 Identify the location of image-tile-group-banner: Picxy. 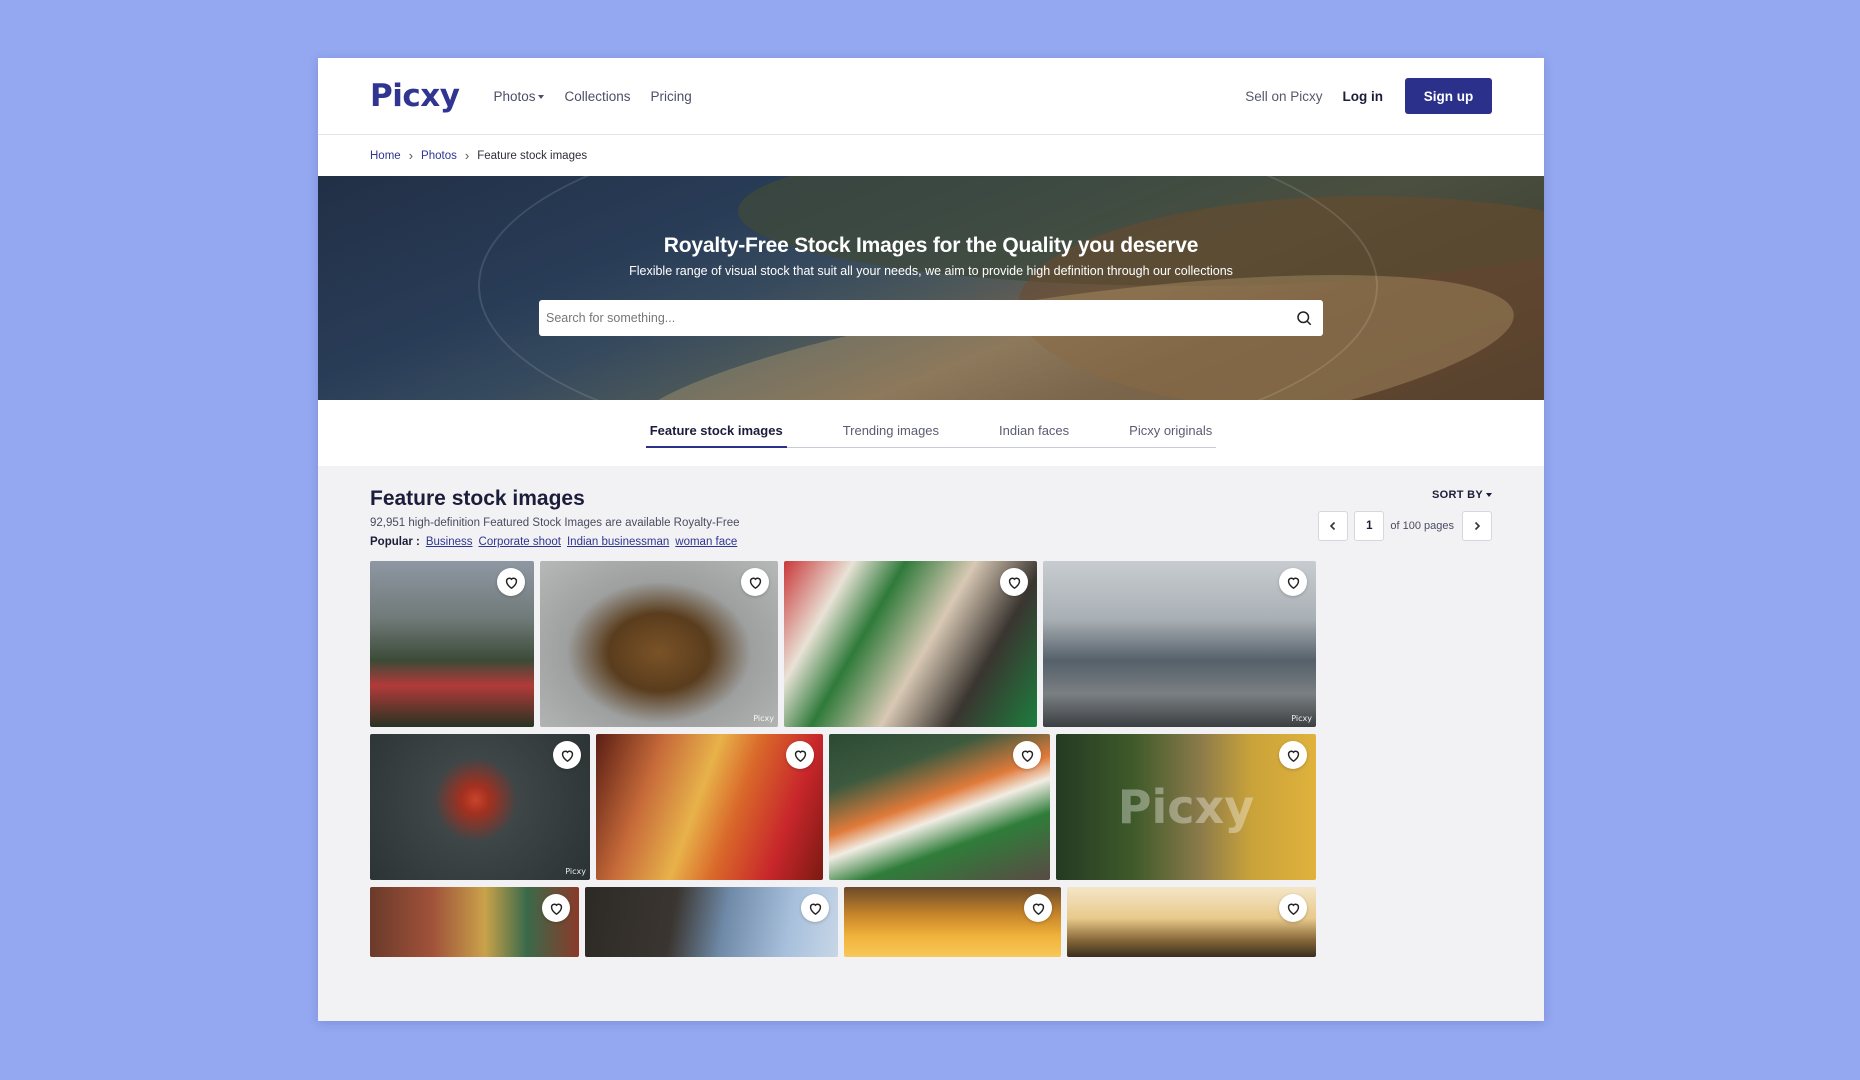
(1186, 807).